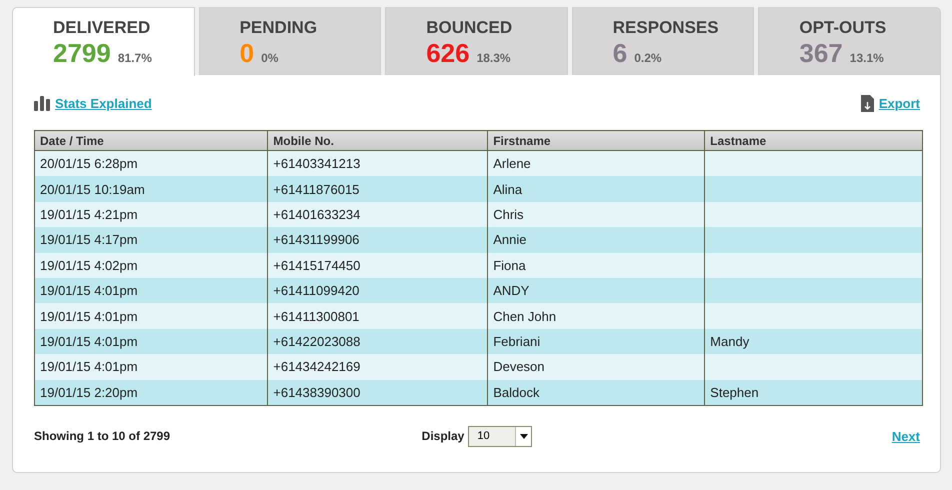 The image size is (952, 490). I want to click on stat-tab: RESPONSES 6 0.2%, so click(663, 41).